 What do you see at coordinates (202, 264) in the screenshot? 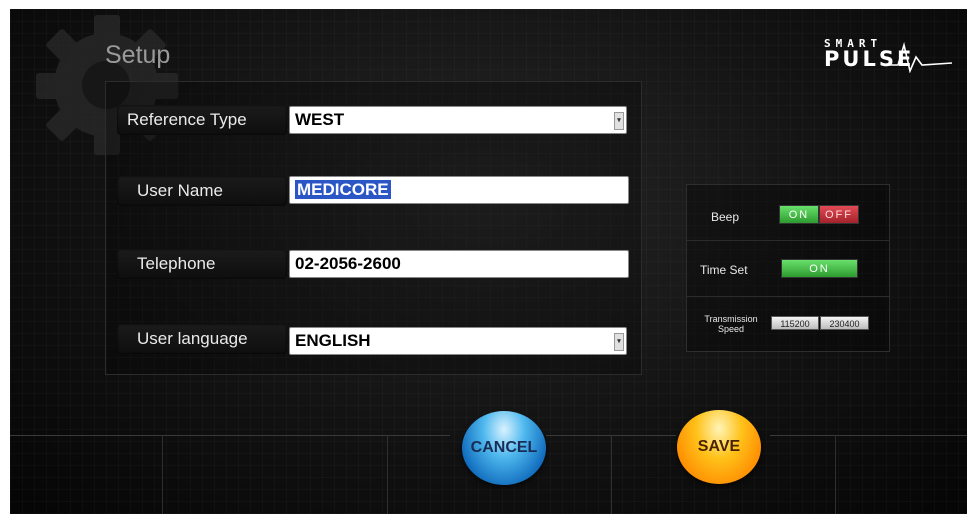
I see `telephone-label: Telephone` at bounding box center [202, 264].